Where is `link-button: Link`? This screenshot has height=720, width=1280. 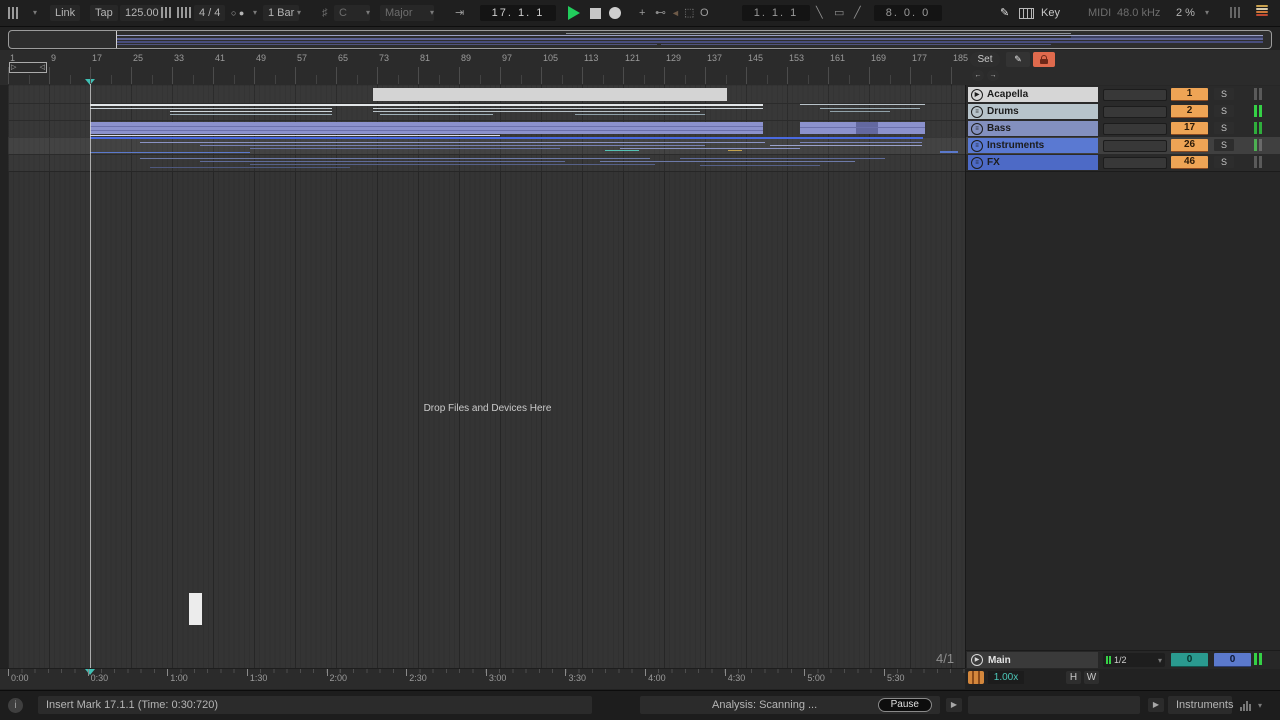 link-button: Link is located at coordinates (65, 13).